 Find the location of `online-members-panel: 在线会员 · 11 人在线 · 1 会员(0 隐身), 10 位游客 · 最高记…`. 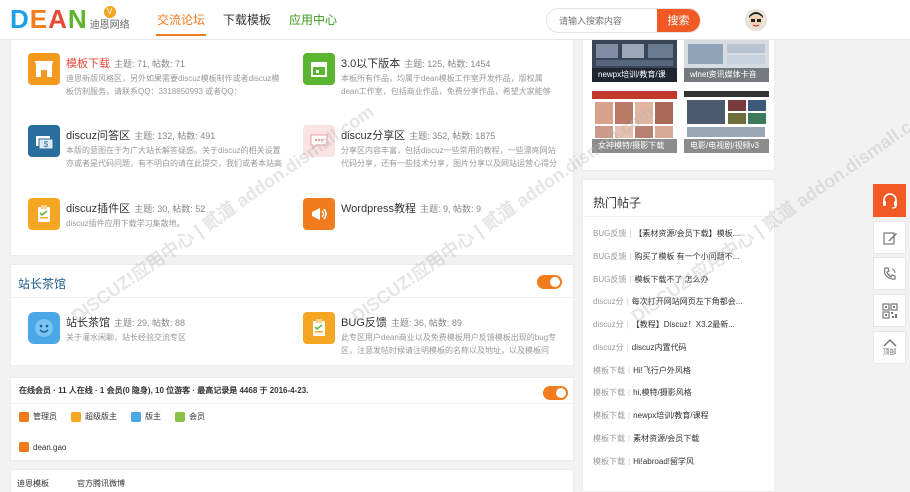

online-members-panel: 在线会员 · 11 人在线 · 1 会员(0 隐身), 10 位游客 · 最高记… is located at coordinates (292, 419).